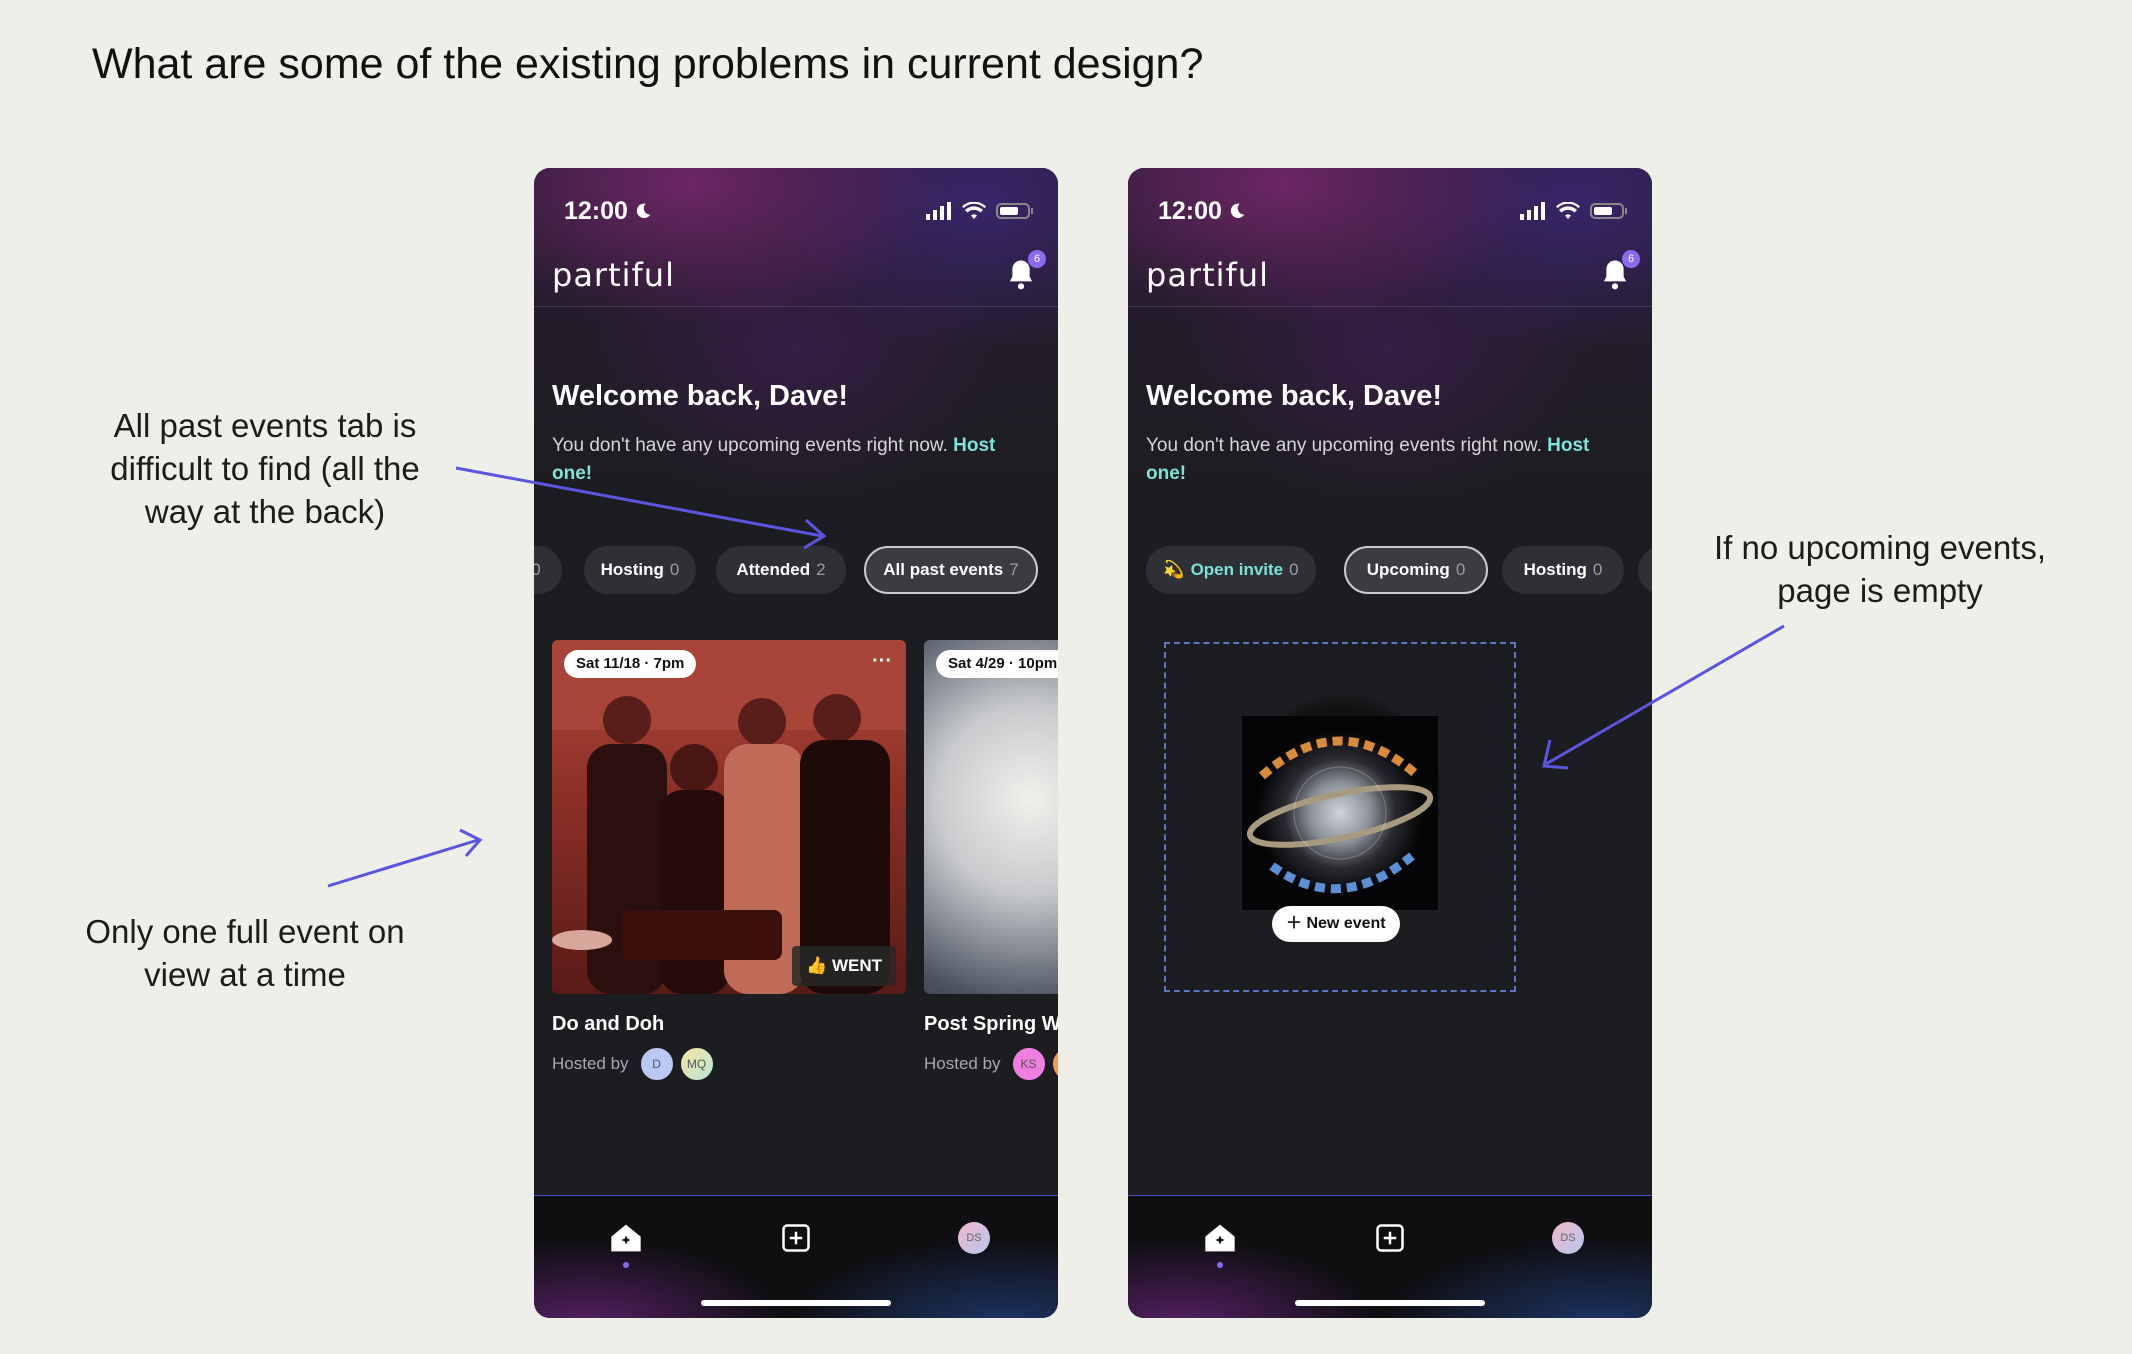 Image resolution: width=2132 pixels, height=1354 pixels. What do you see at coordinates (796, 1303) in the screenshot?
I see `home-indicator` at bounding box center [796, 1303].